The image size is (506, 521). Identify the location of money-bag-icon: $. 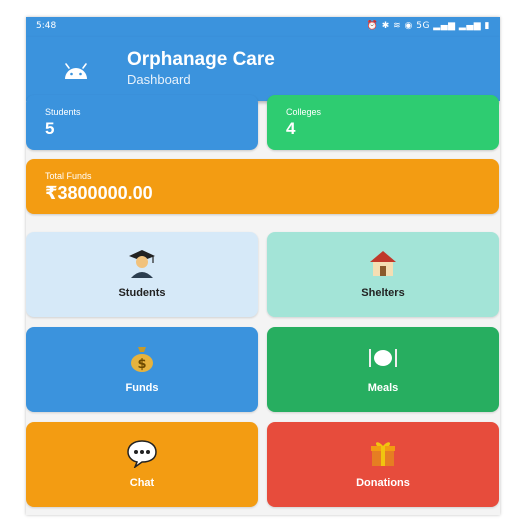
(142, 358).